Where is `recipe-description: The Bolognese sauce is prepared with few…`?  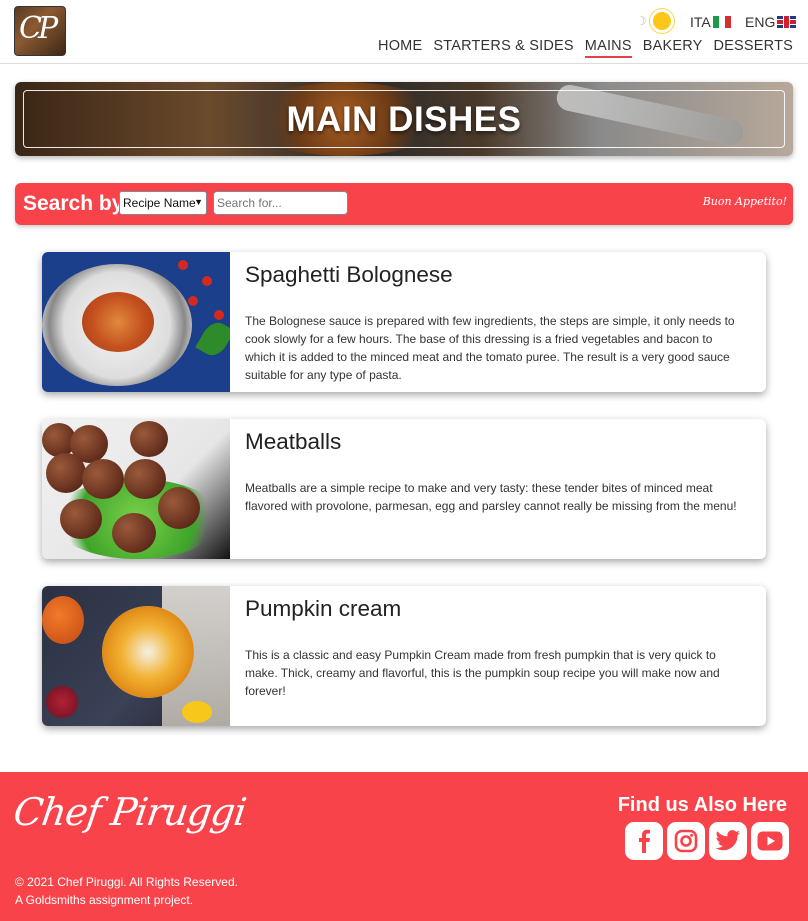 recipe-description: The Bolognese sauce is prepared with few… is located at coordinates (490, 348).